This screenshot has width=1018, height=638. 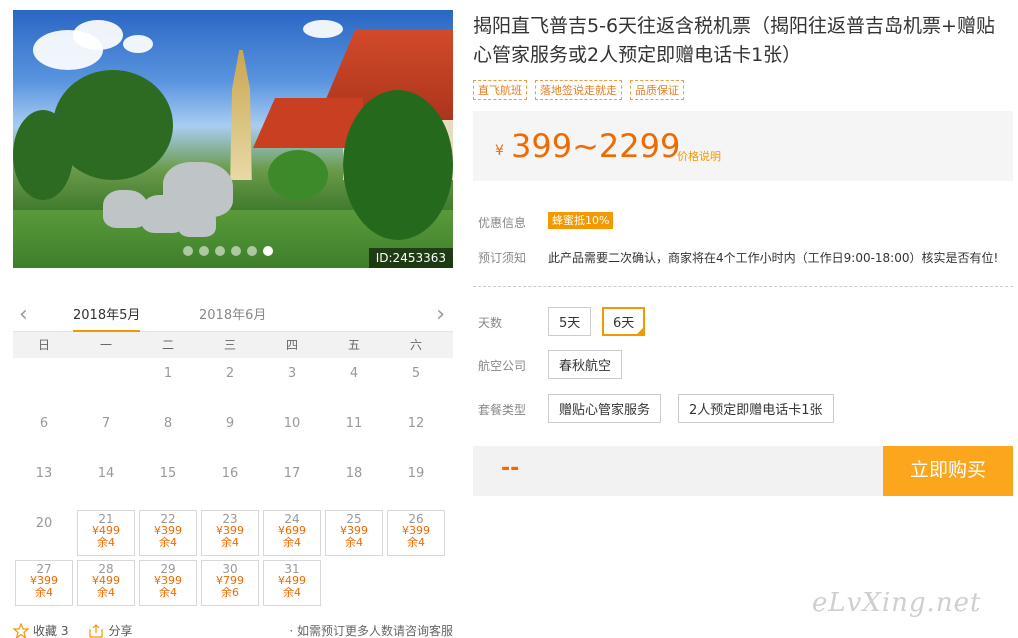 I want to click on share-button: 分享, so click(x=110, y=630).